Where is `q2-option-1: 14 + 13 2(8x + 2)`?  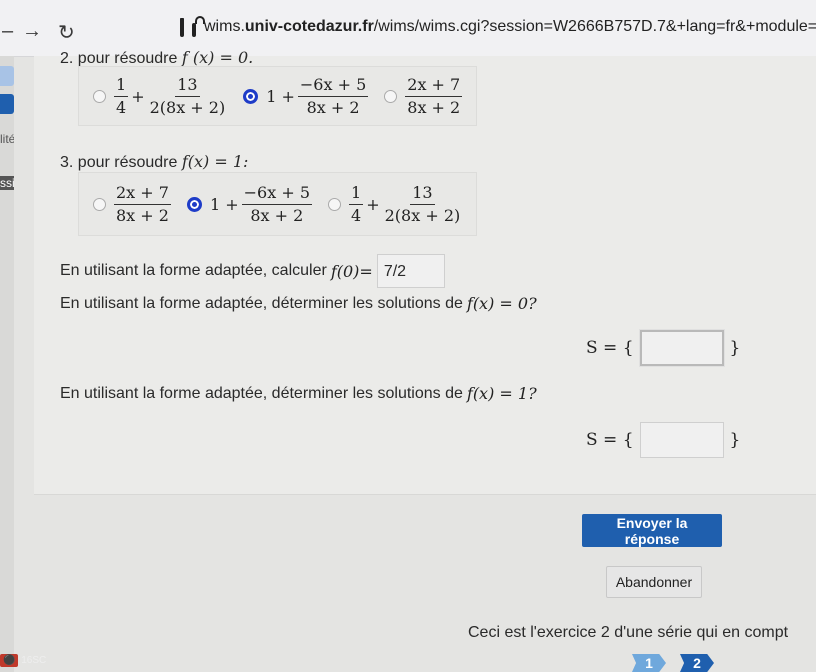 q2-option-1: 14 + 13 2(8x + 2) is located at coordinates (160, 96).